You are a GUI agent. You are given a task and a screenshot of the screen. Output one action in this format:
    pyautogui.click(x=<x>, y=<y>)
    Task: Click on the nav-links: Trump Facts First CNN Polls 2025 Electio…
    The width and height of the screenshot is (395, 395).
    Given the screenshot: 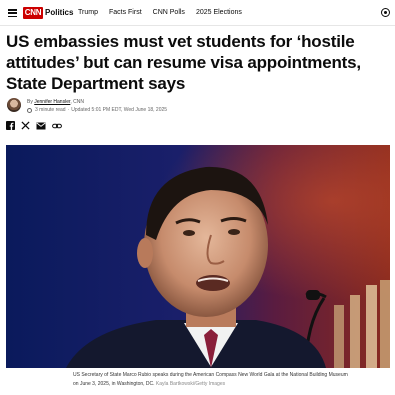 What is the action you would take?
    pyautogui.click(x=160, y=13)
    